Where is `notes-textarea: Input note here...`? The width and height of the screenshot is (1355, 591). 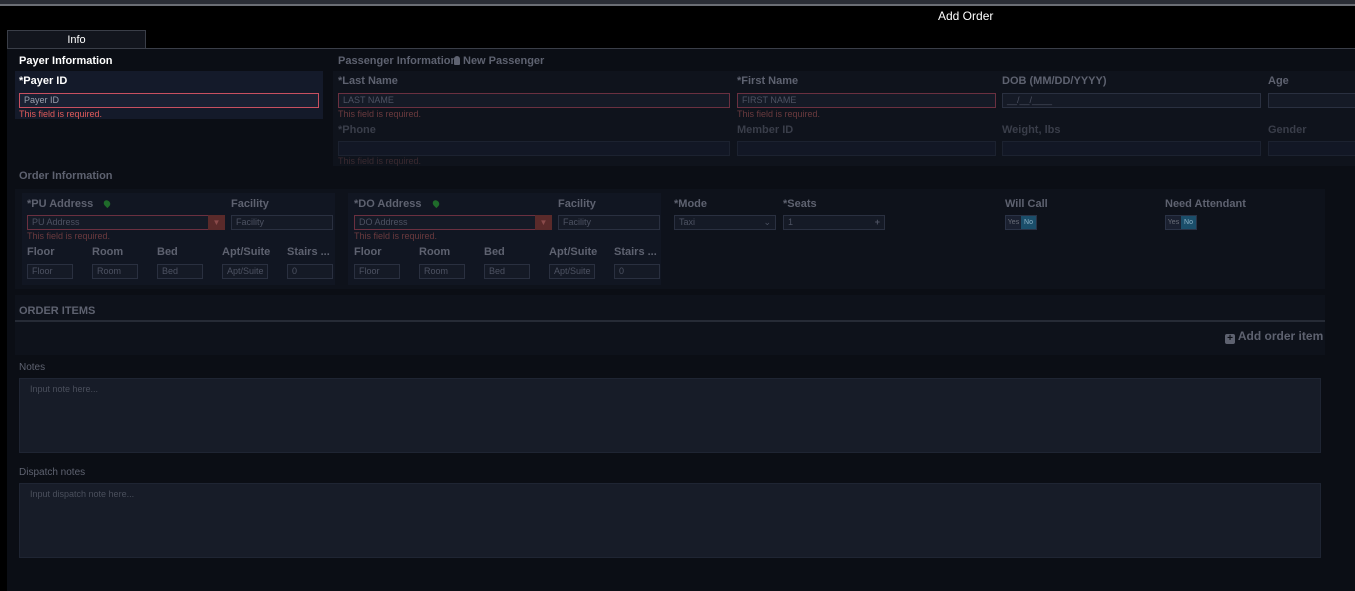
notes-textarea: Input note here... is located at coordinates (670, 415).